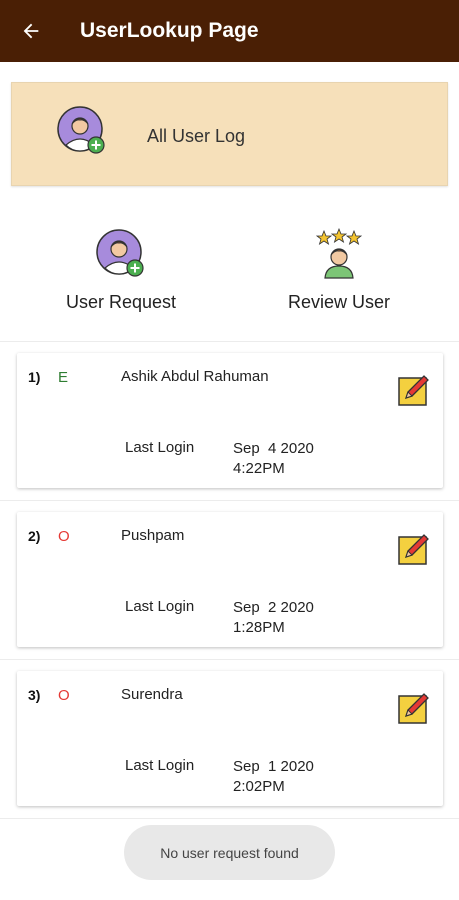 This screenshot has height=900, width=459. Describe the element at coordinates (196, 136) in the screenshot. I see `all-user-log-label: All User Log` at that location.